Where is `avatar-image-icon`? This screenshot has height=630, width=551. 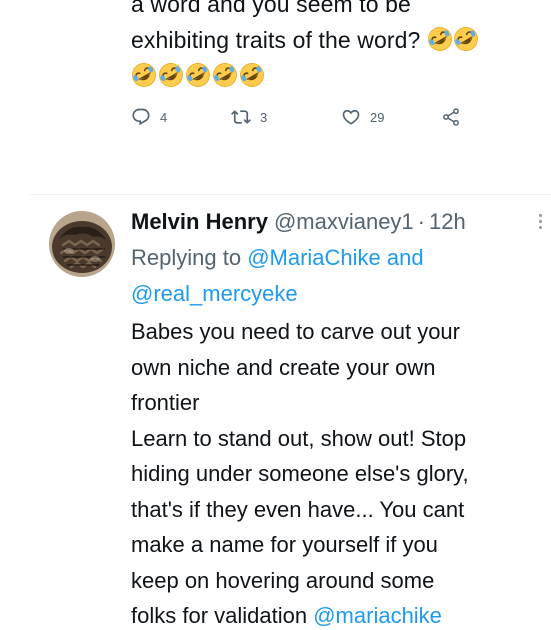
avatar-image-icon is located at coordinates (82, 244).